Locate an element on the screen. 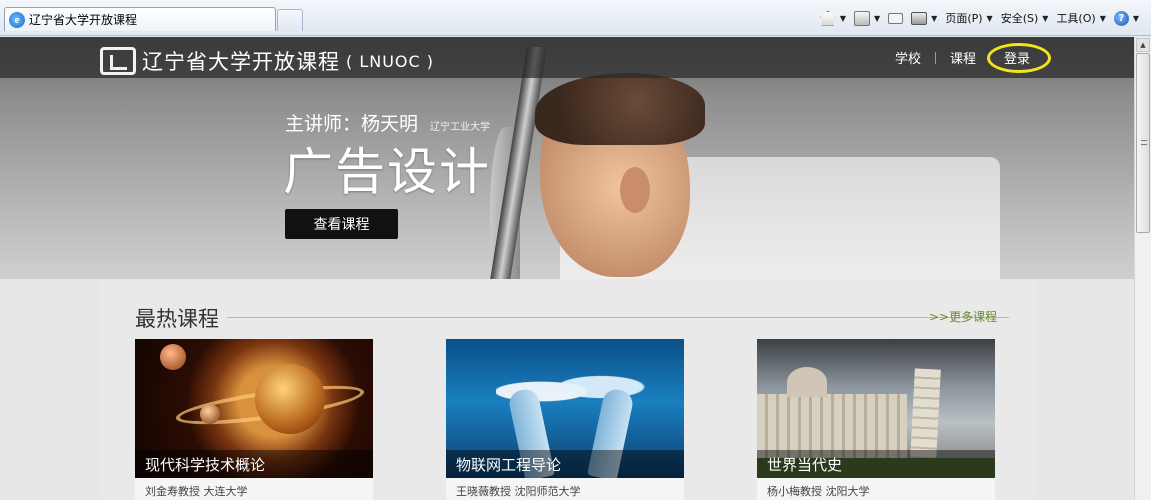 This screenshot has height=500, width=1151. help-button: ? ▼ is located at coordinates (1126, 18).